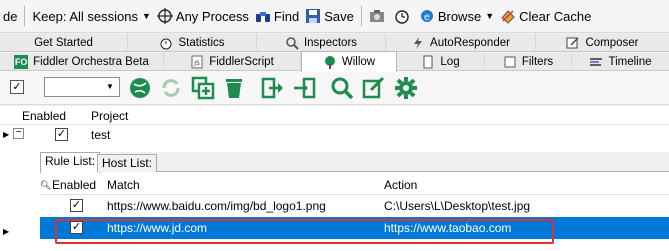 Image resolution: width=669 pixels, height=251 pixels. Describe the element at coordinates (70, 162) in the screenshot. I see `tab-rule-list: Rule List:` at that location.